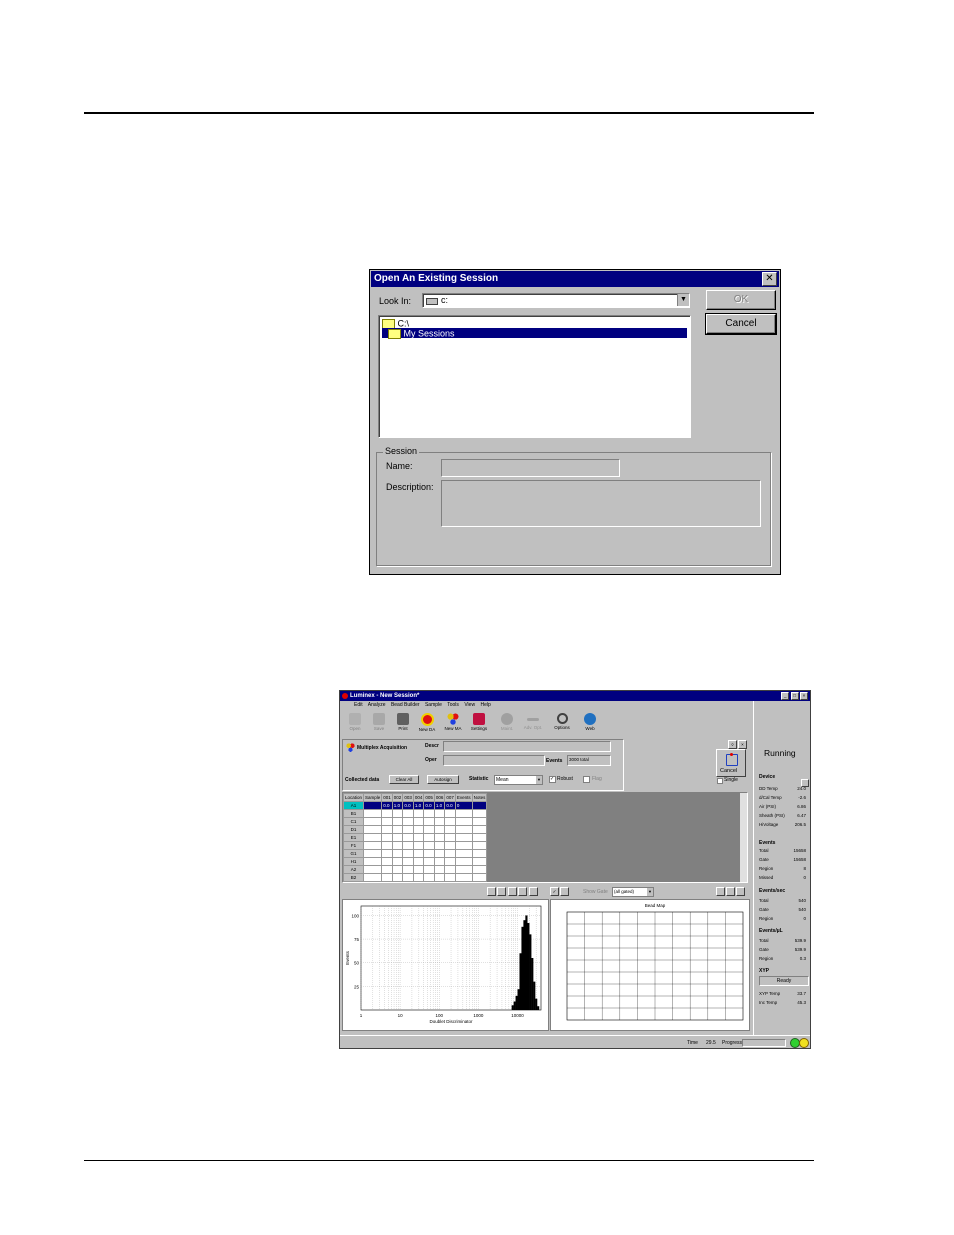 This screenshot has height=1235, width=954. I want to click on oper-field, so click(494, 760).